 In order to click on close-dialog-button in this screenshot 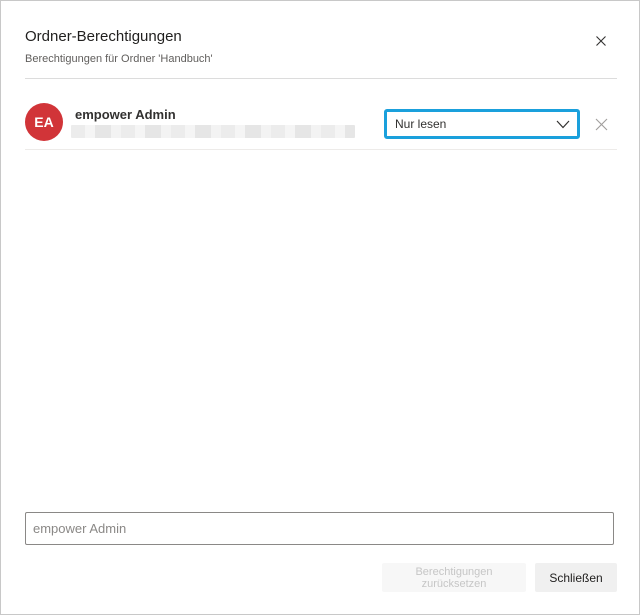, I will do `click(601, 41)`.